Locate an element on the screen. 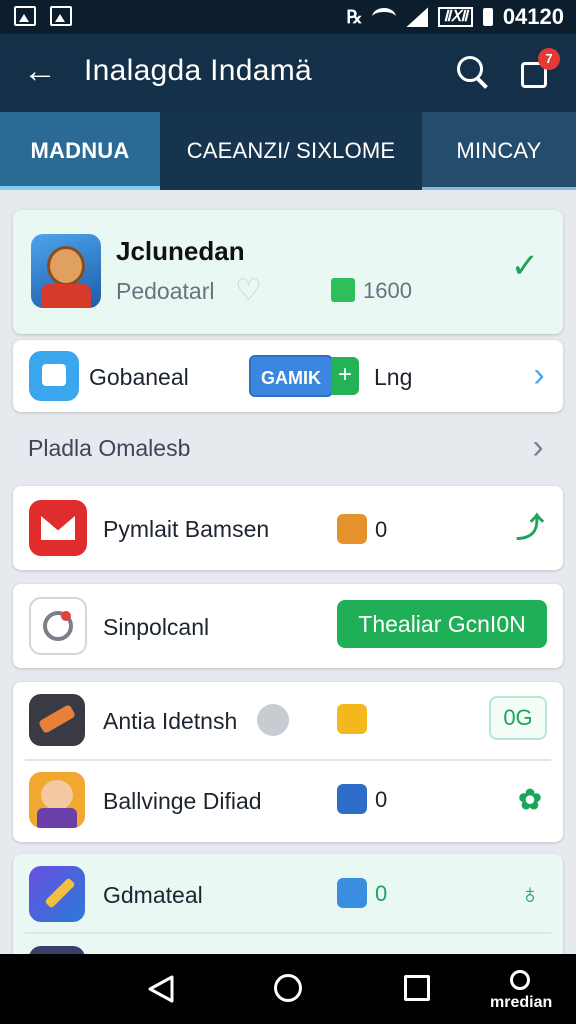  list-item-row-3: Antia Idetnsh 0G is located at coordinates (288, 721).